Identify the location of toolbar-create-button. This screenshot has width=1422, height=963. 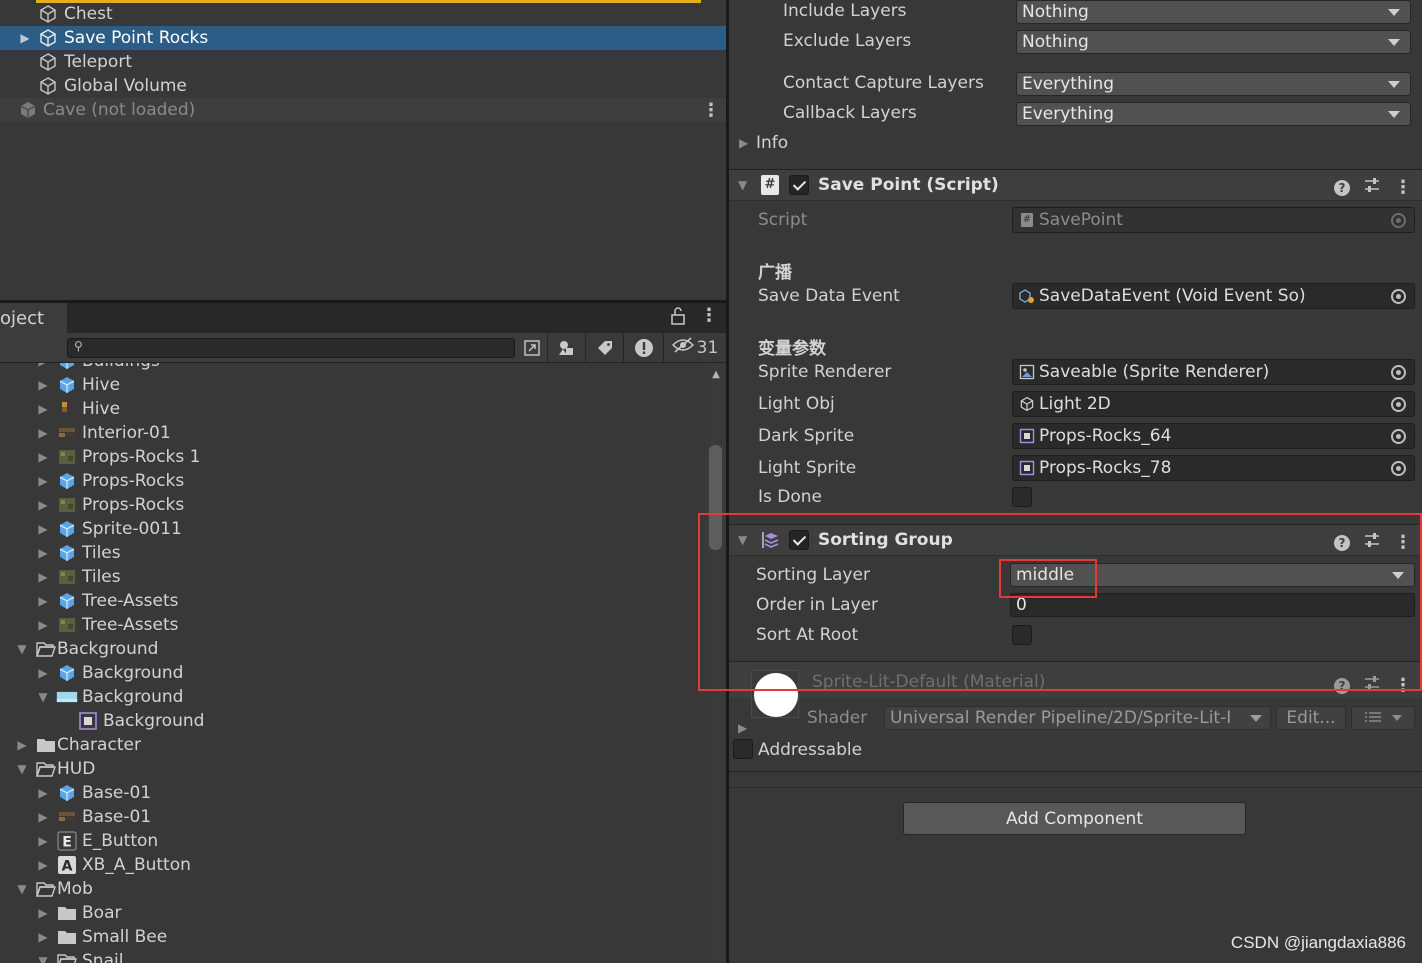
(532, 347).